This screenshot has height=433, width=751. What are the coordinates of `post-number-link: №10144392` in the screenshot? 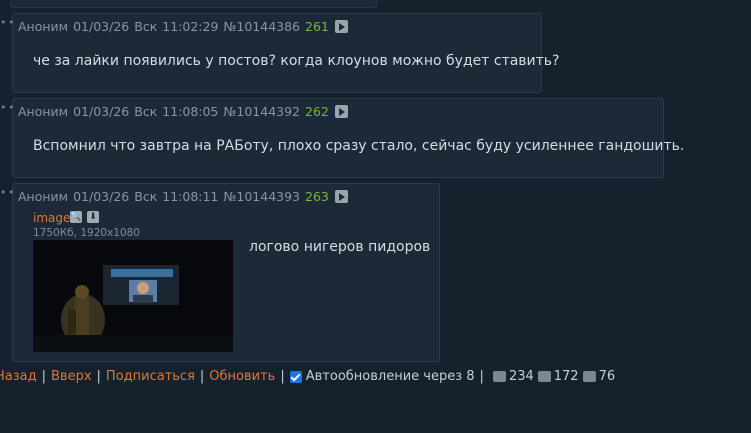 It's located at (261, 111).